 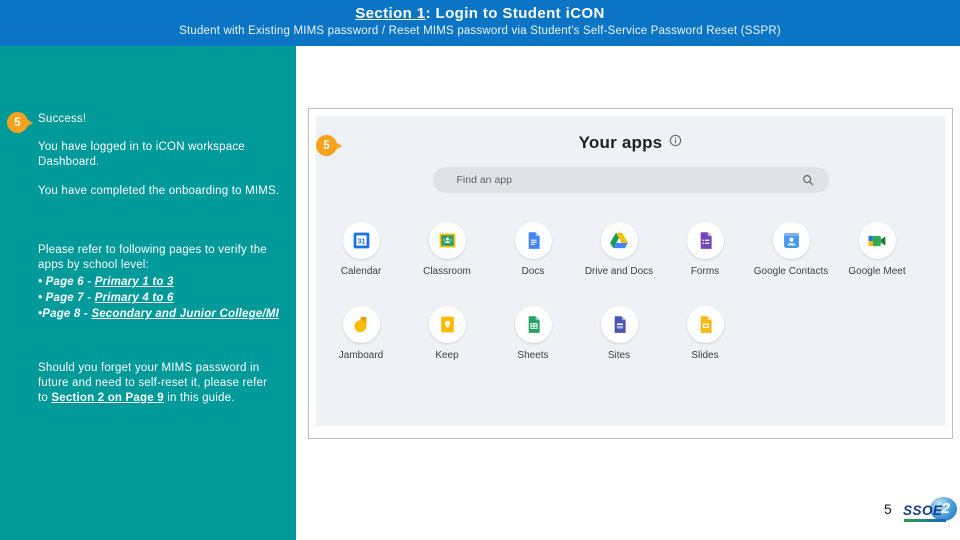 I want to click on link-secondary-jc-mi: Secondary and Junior College/MI, so click(x=185, y=314).